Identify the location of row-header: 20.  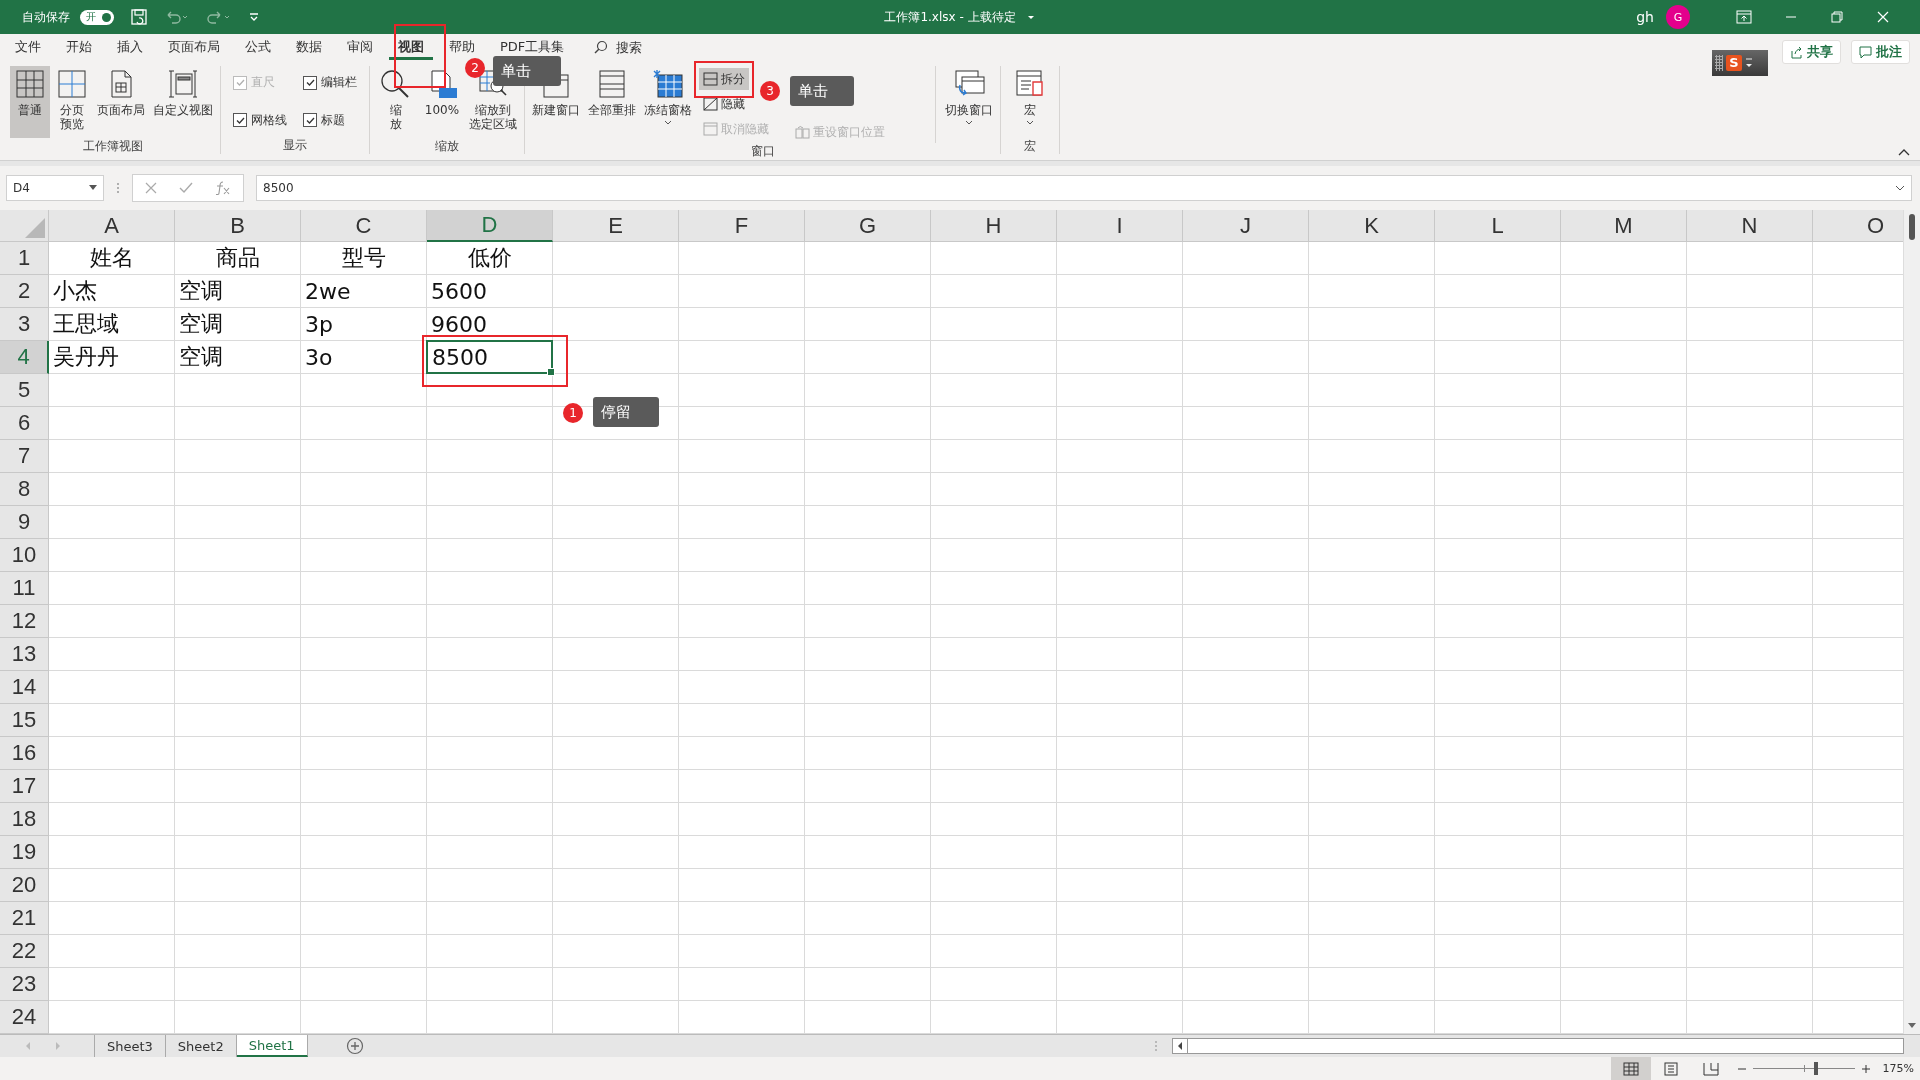
(24, 885).